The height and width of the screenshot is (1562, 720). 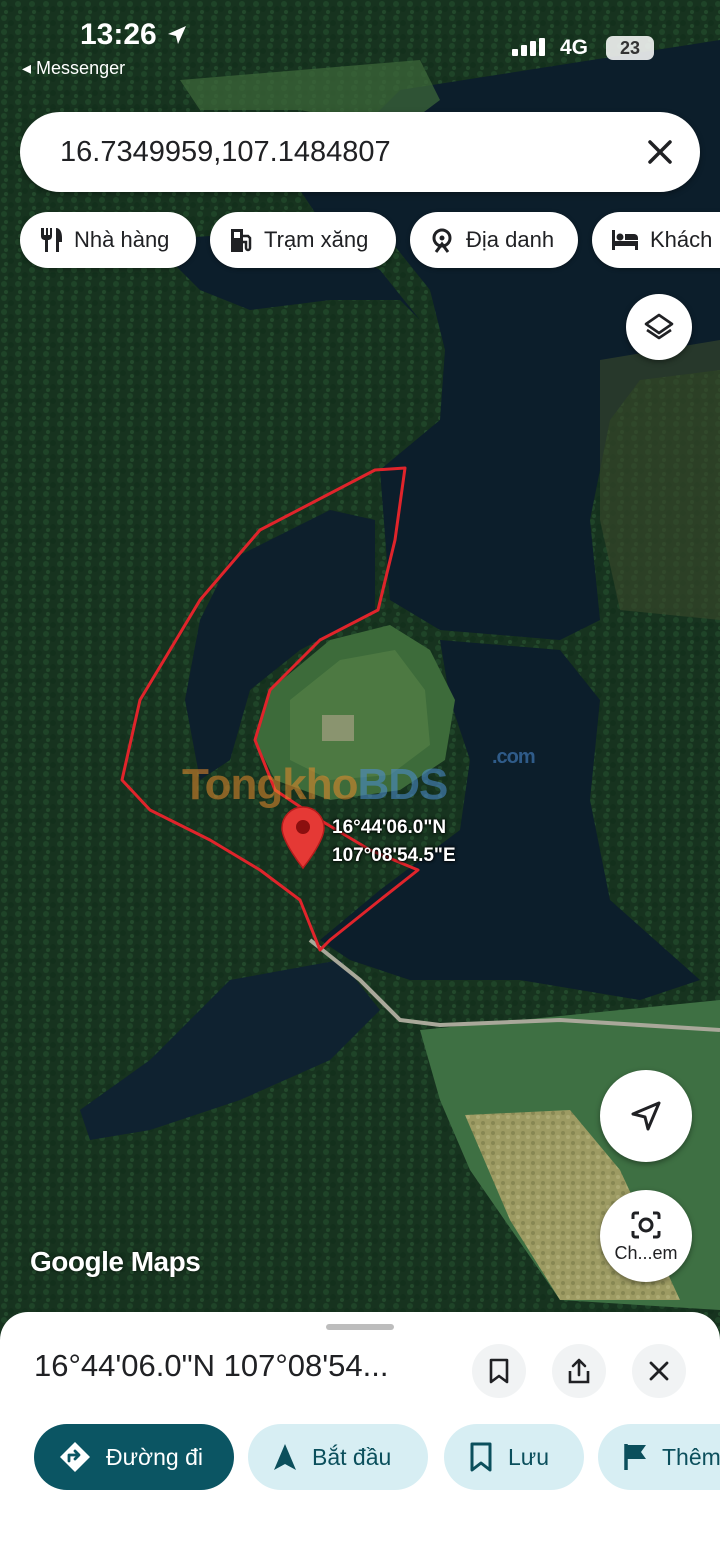 I want to click on save-button: Lưu, so click(x=514, y=1457).